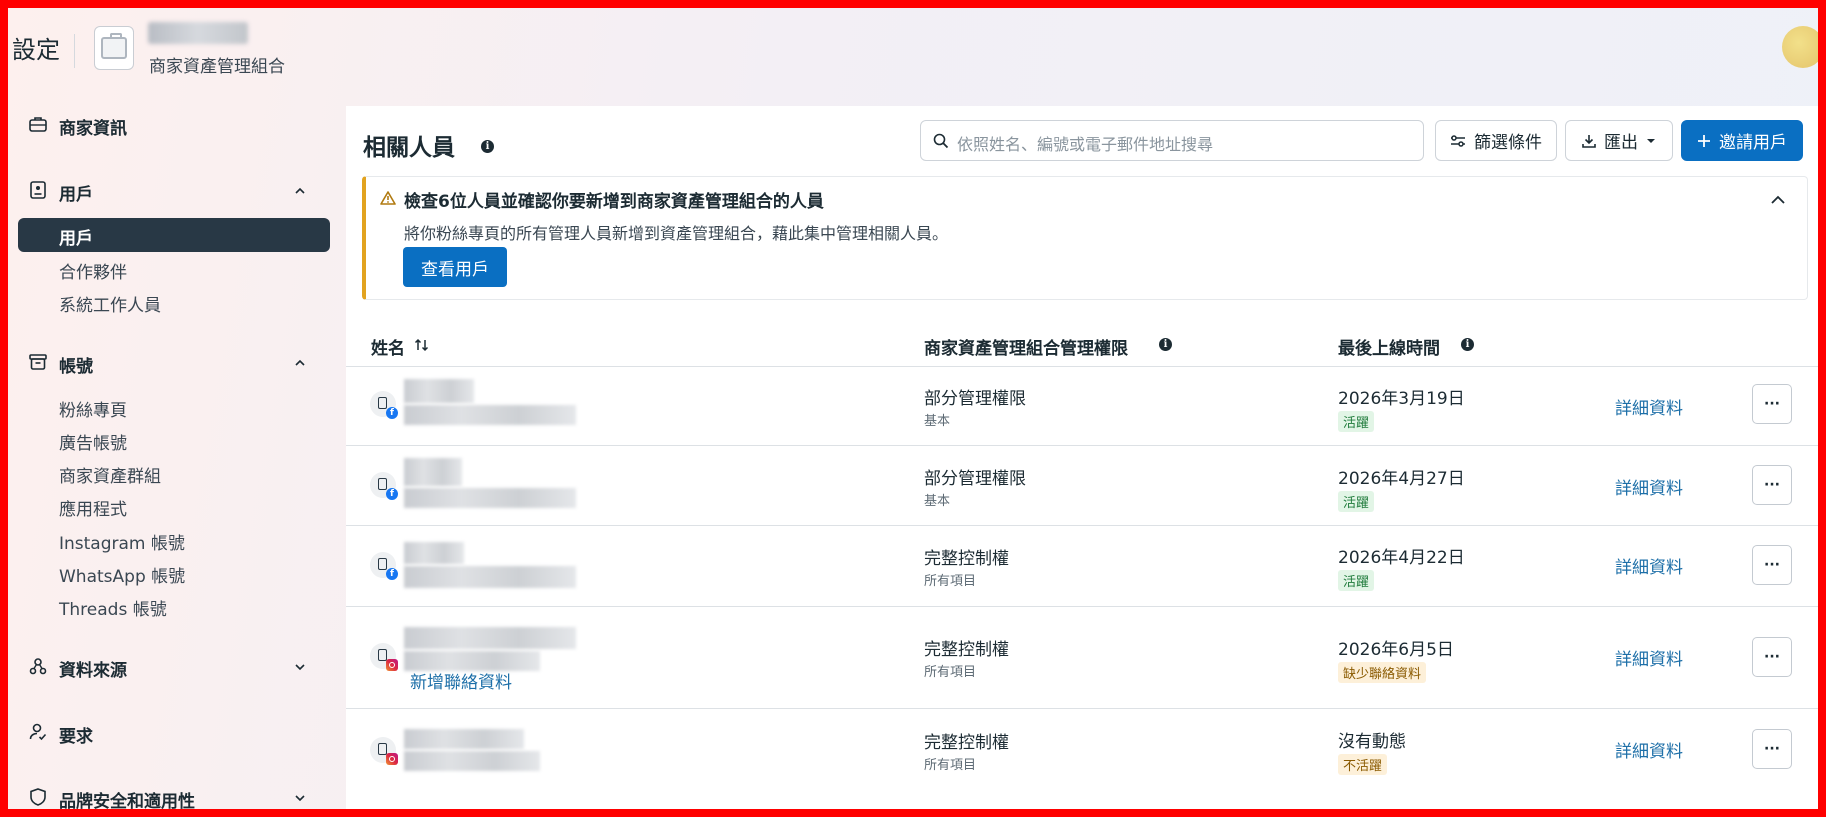 The height and width of the screenshot is (817, 1826). I want to click on view-users-button: 查看用戶, so click(455, 267).